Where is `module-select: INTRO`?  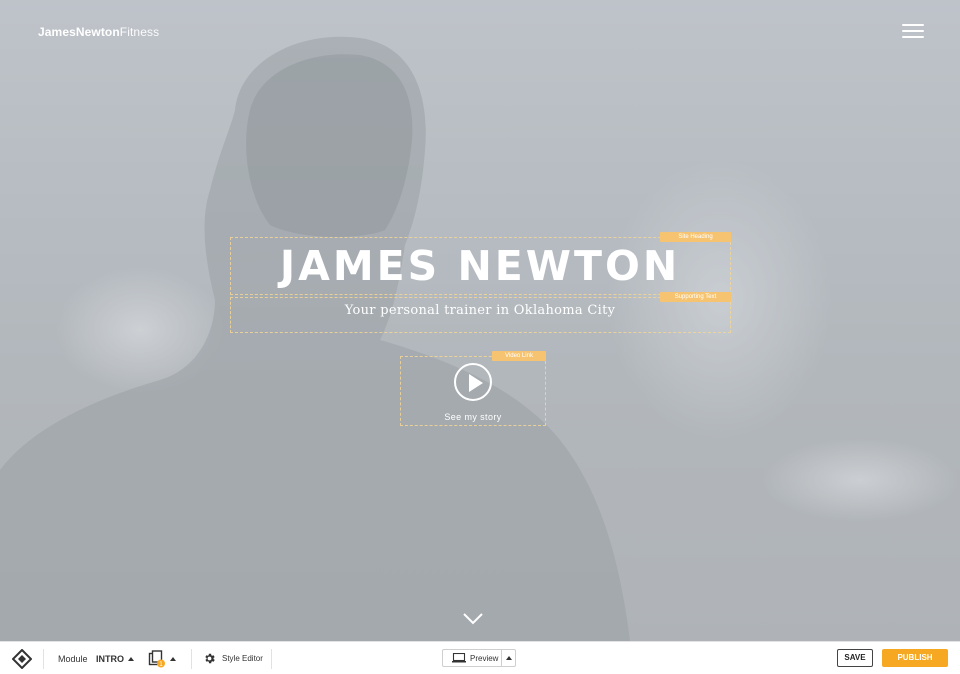 module-select: INTRO is located at coordinates (115, 658).